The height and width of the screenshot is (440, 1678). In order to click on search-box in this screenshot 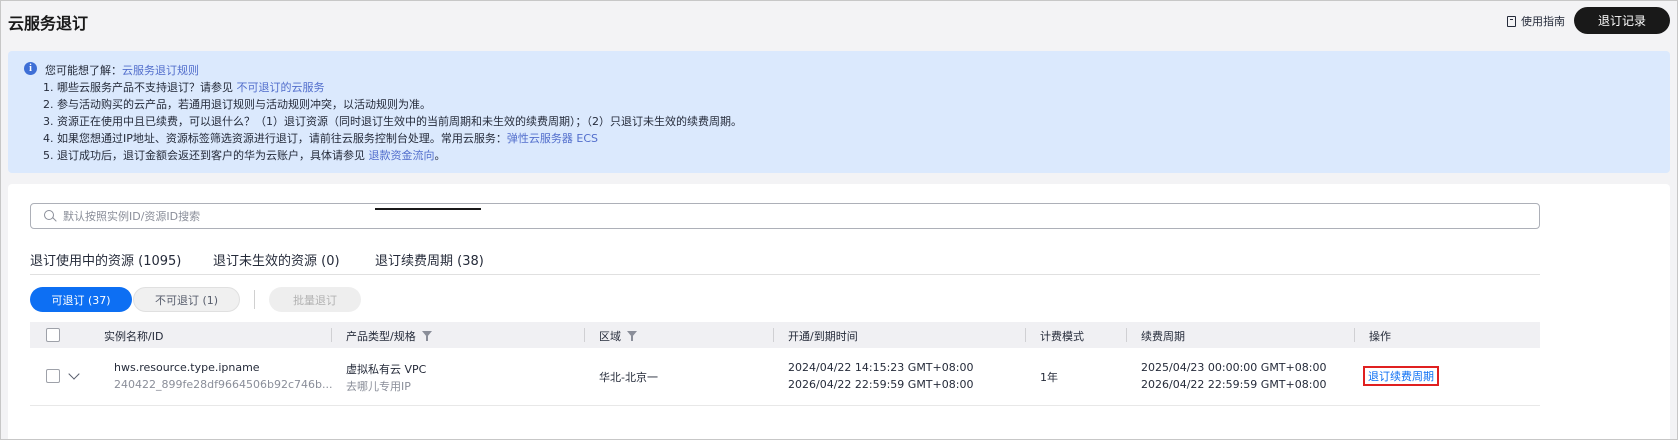, I will do `click(785, 216)`.